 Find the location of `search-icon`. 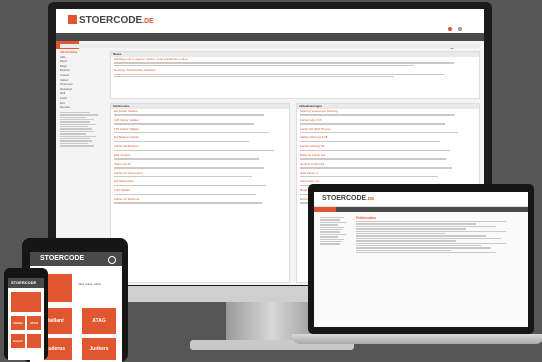

search-icon is located at coordinates (112, 260).